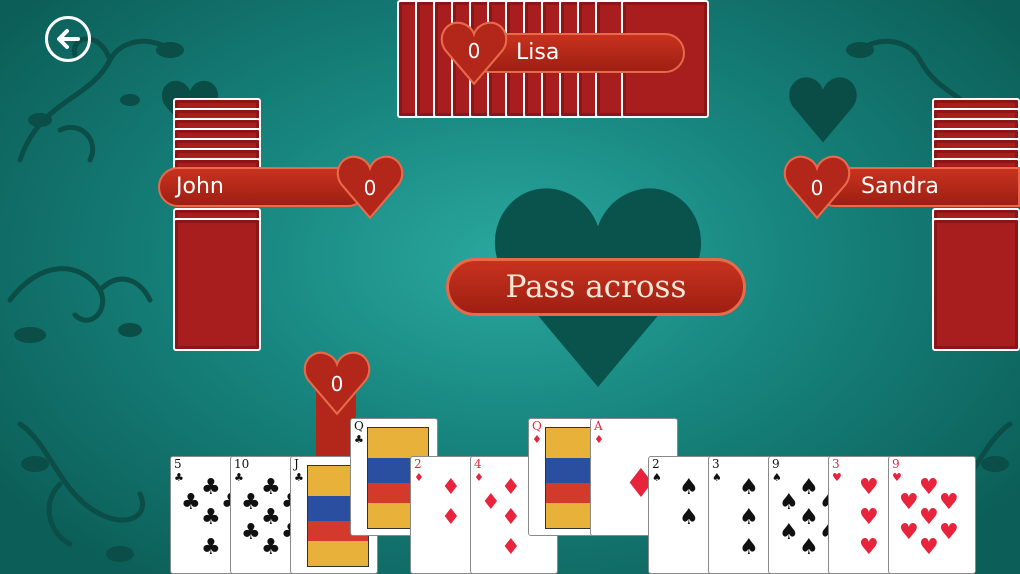 The height and width of the screenshot is (574, 1020). Describe the element at coordinates (478, 464) in the screenshot. I see `card-rank: 4` at that location.